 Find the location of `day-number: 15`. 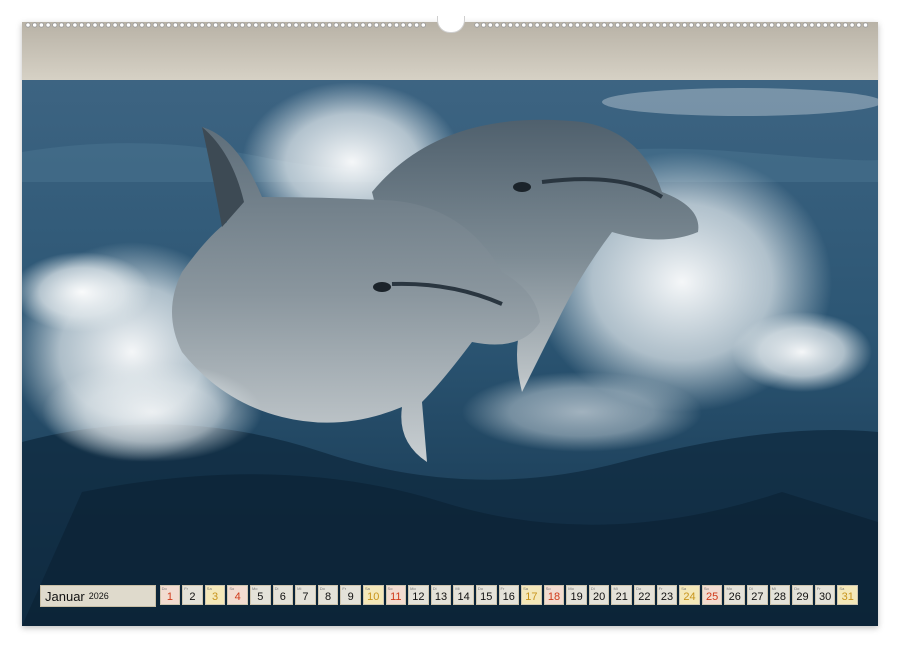

day-number: 15 is located at coordinates (486, 597).